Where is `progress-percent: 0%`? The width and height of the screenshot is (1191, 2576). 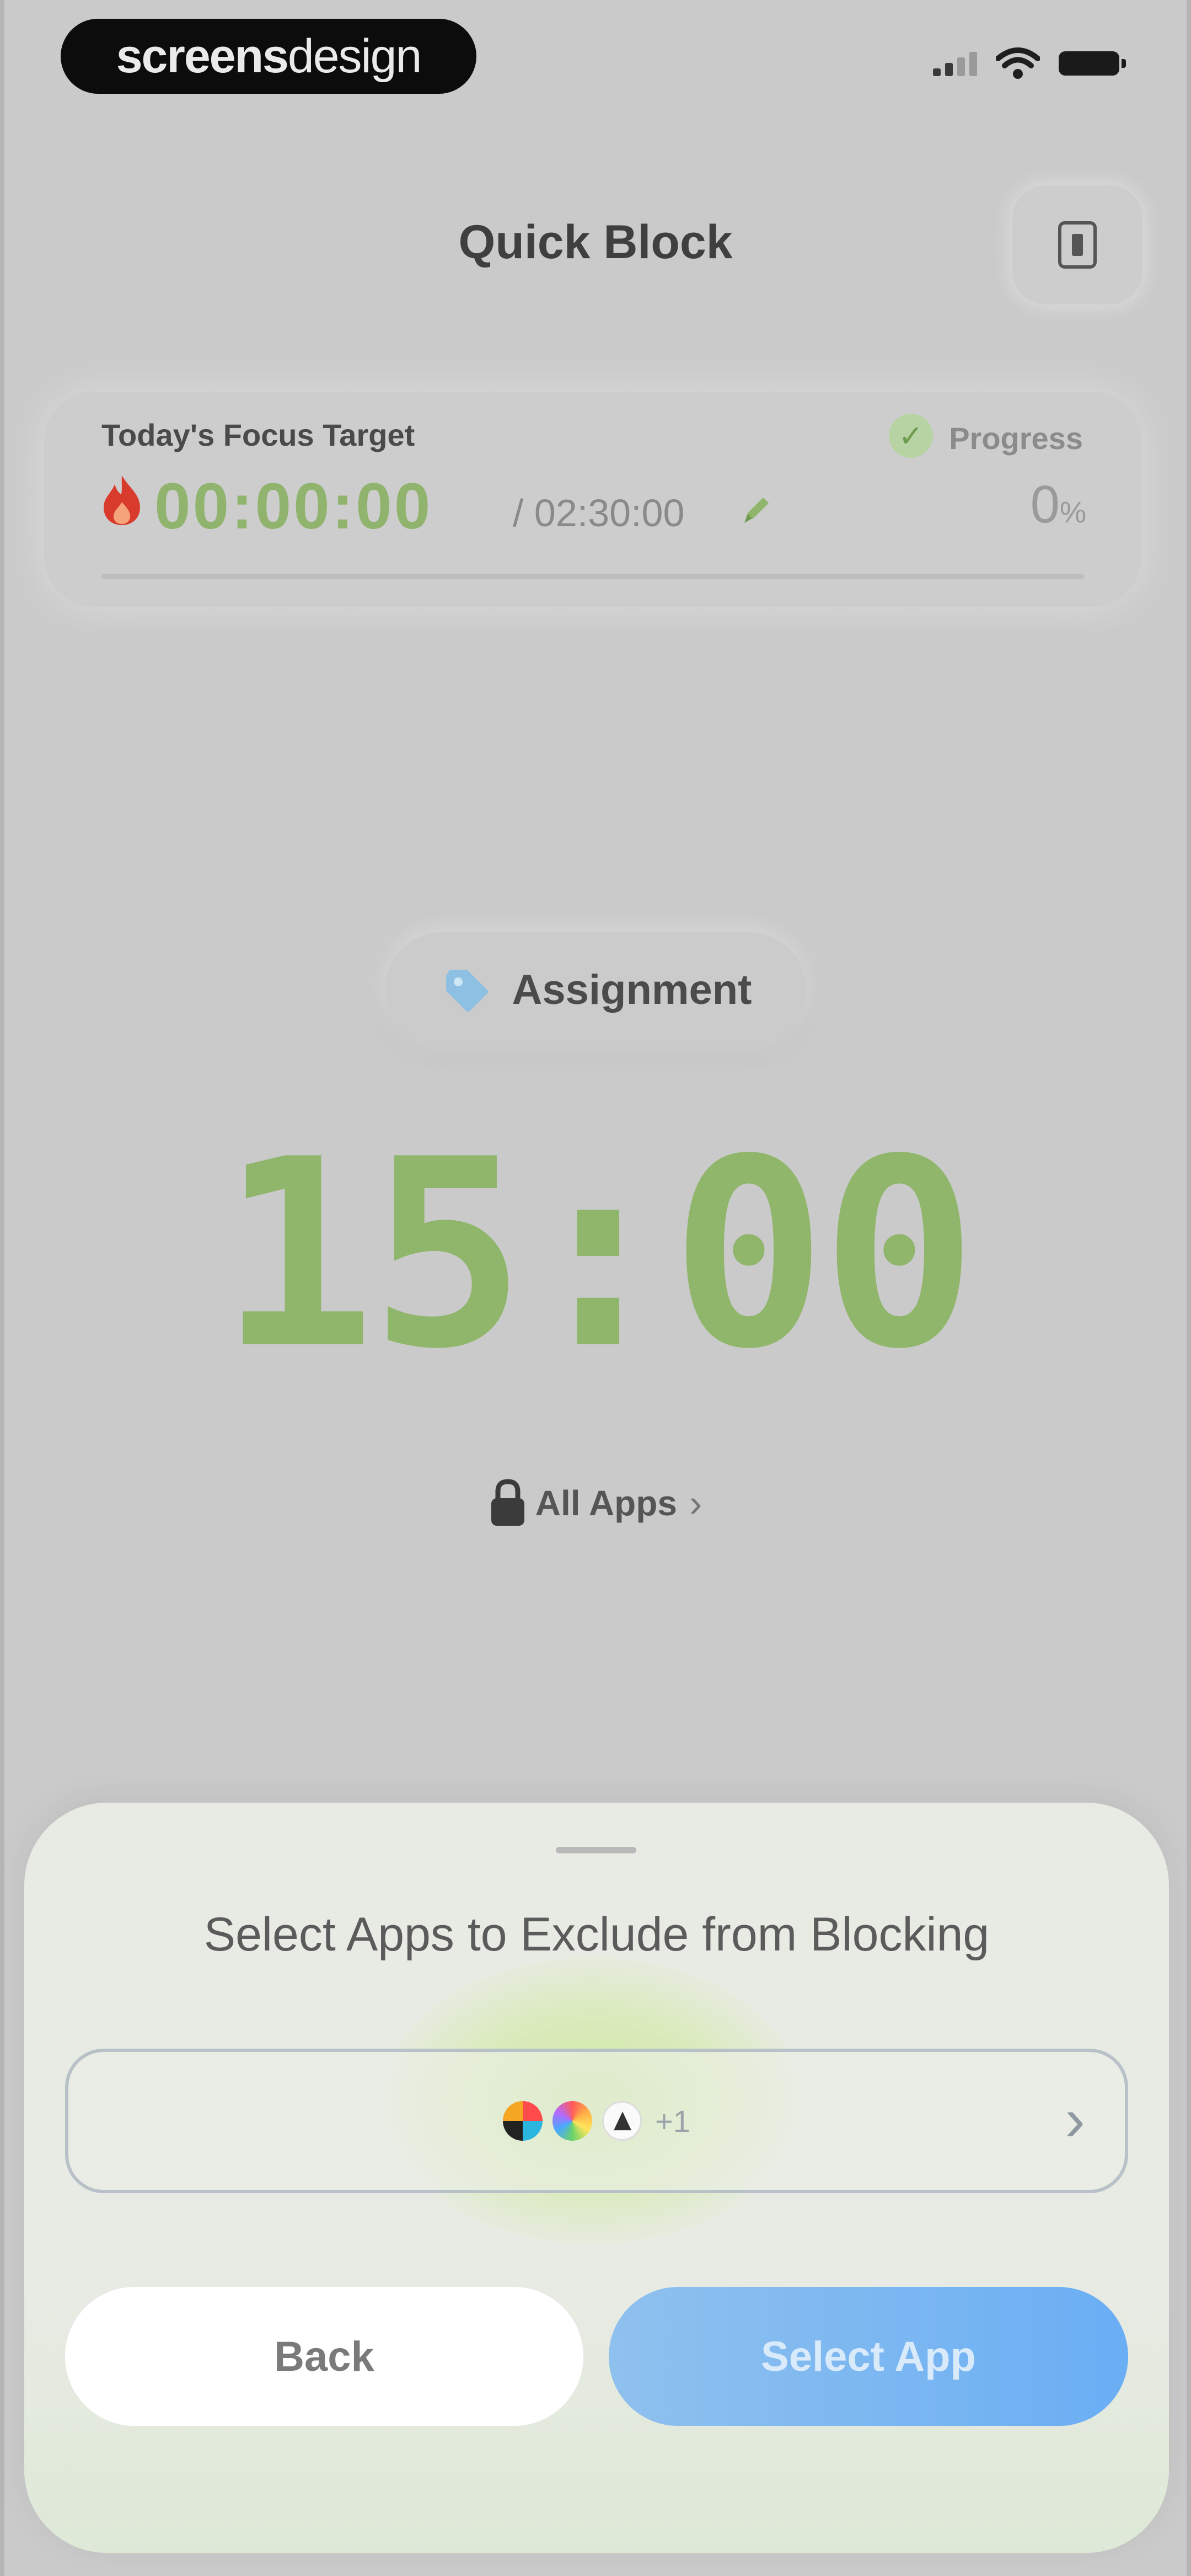
progress-percent: 0% is located at coordinates (1058, 504).